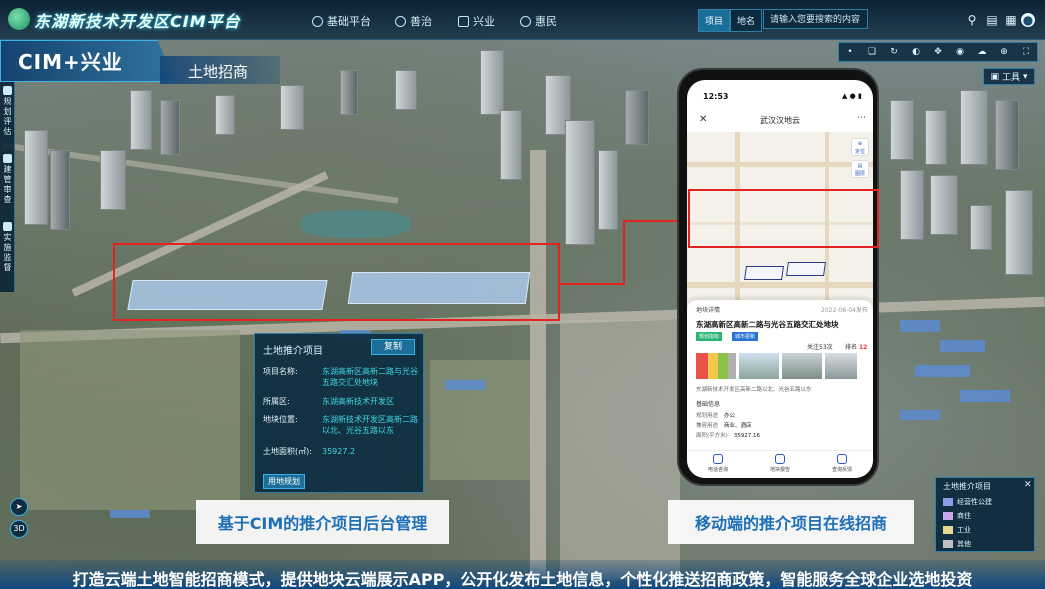  What do you see at coordinates (1026, 52) in the screenshot?
I see `fullscreen-icon: ⛶` at bounding box center [1026, 52].